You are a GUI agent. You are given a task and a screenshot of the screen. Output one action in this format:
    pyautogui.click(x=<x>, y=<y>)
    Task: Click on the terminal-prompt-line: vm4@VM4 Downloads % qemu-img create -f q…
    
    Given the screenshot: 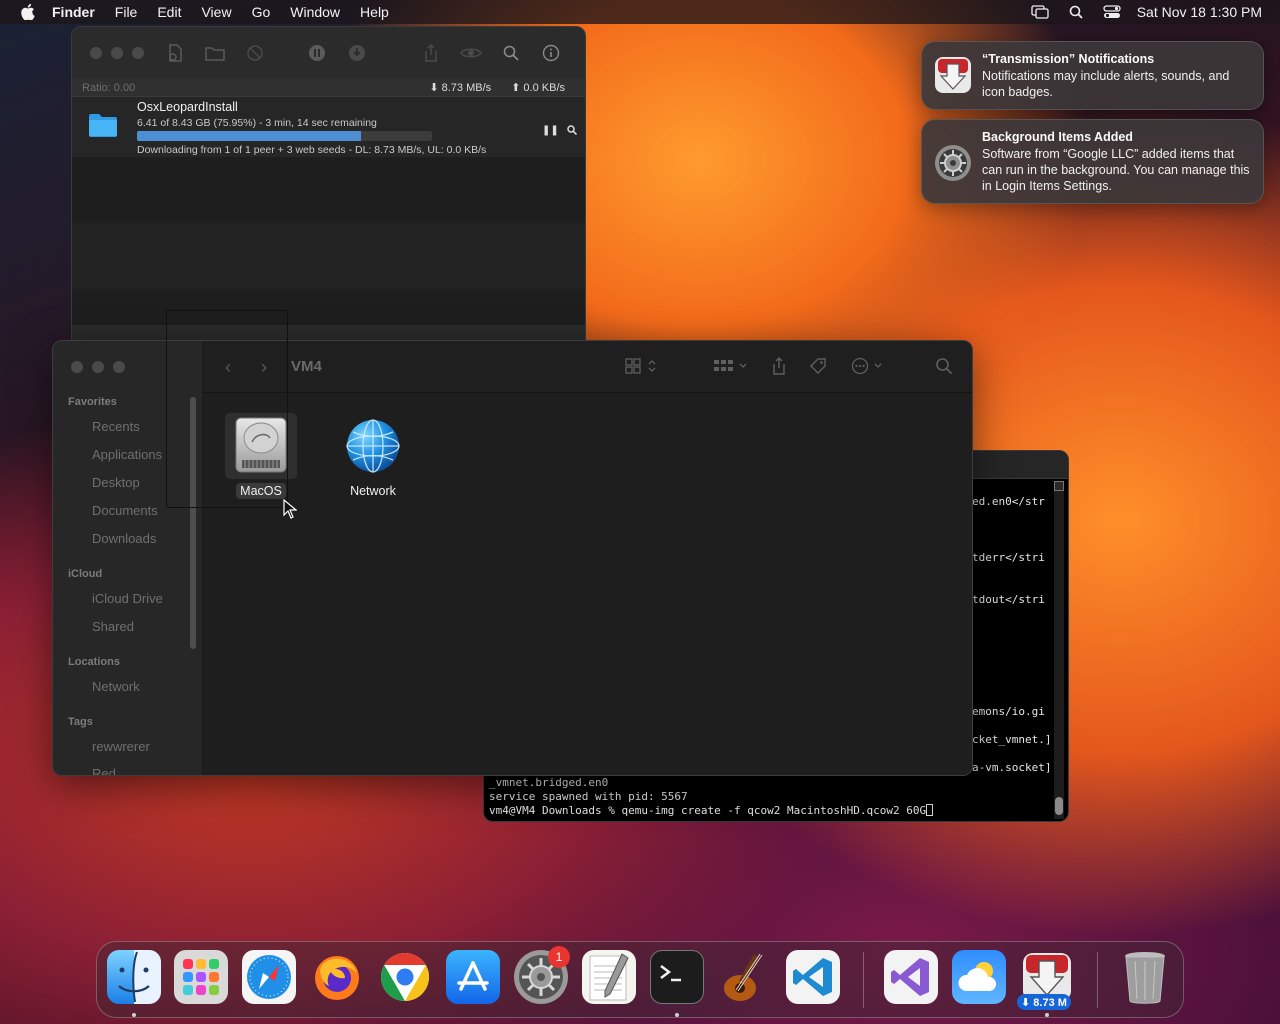 What is the action you would take?
    pyautogui.click(x=711, y=810)
    